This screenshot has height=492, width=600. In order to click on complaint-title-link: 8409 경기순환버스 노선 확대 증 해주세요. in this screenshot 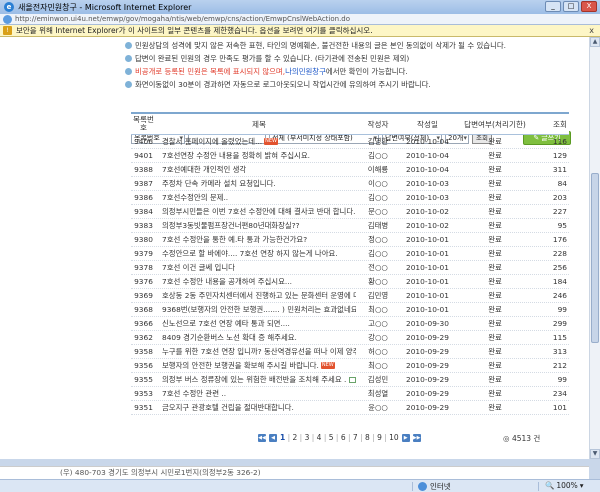, I will do `click(256, 337)`.